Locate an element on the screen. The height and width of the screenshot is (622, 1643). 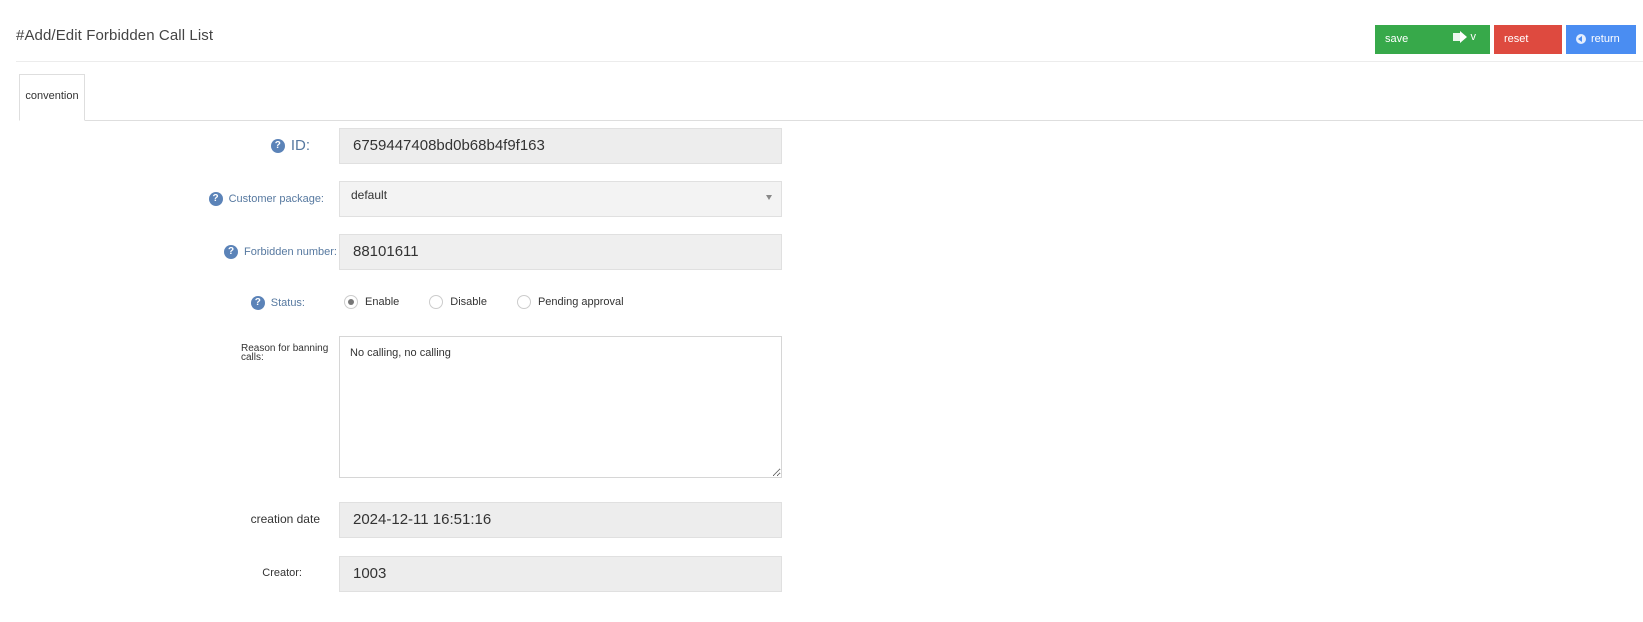
return-button-label: return is located at coordinates (1605, 39).